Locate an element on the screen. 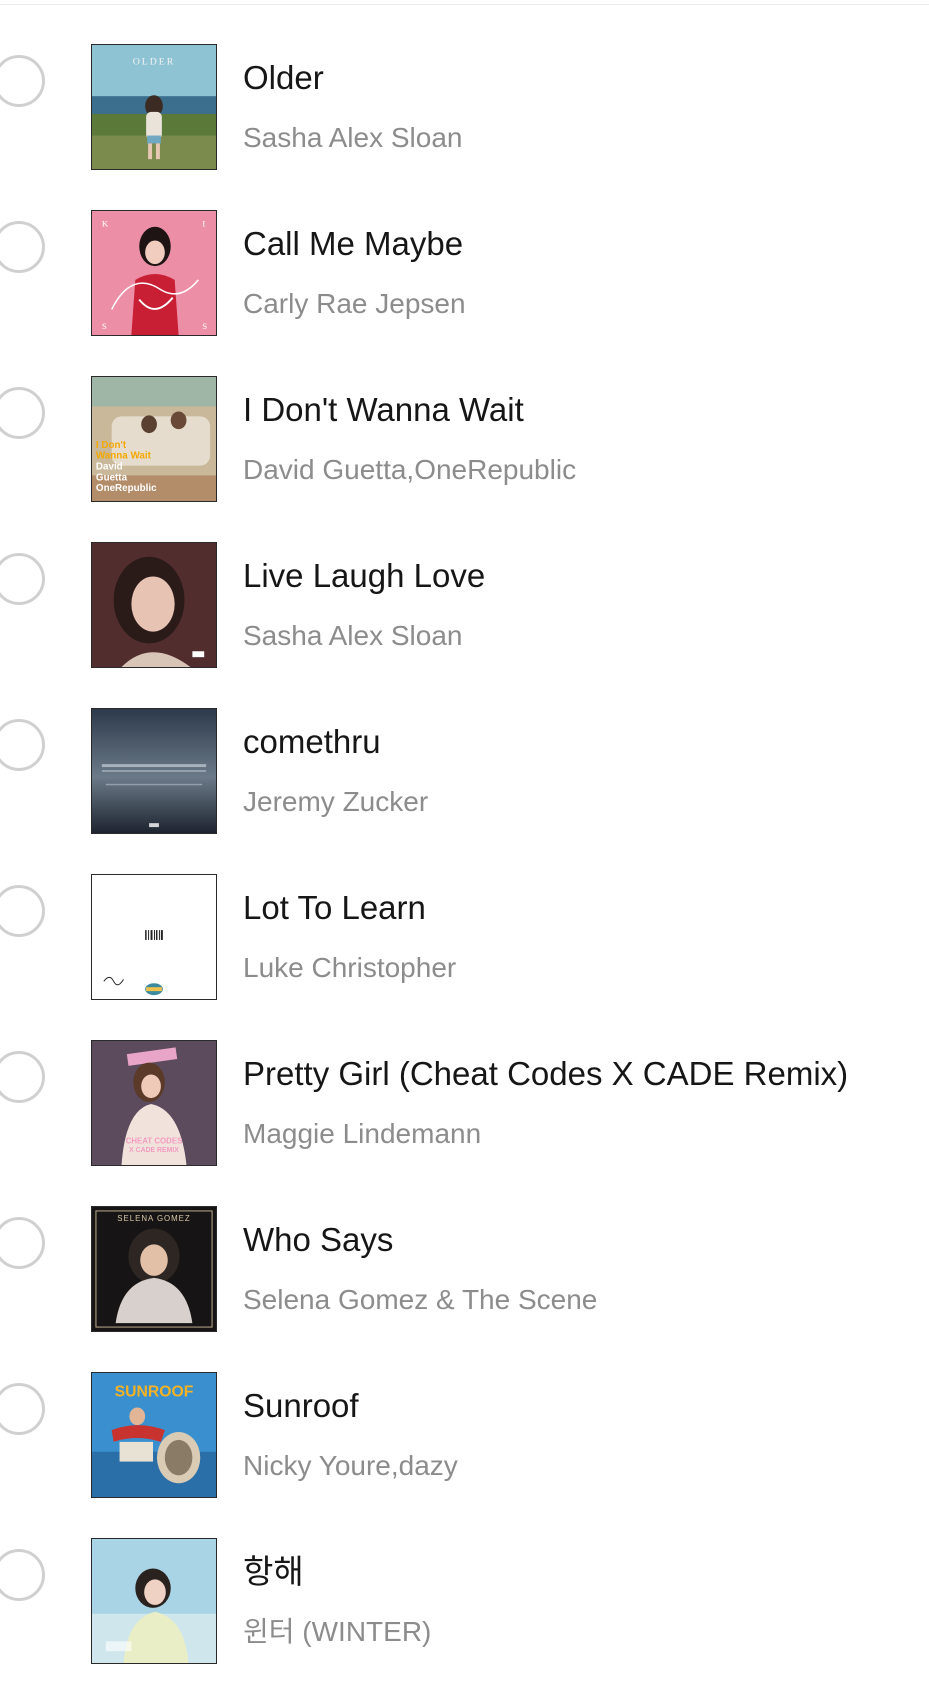 The width and height of the screenshot is (929, 1696). album-cover-sunroof-icon: SUNROOF is located at coordinates (154, 1435).